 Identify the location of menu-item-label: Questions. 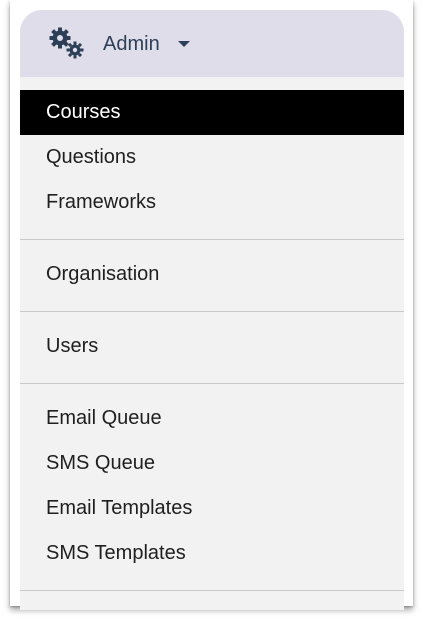
(91, 157).